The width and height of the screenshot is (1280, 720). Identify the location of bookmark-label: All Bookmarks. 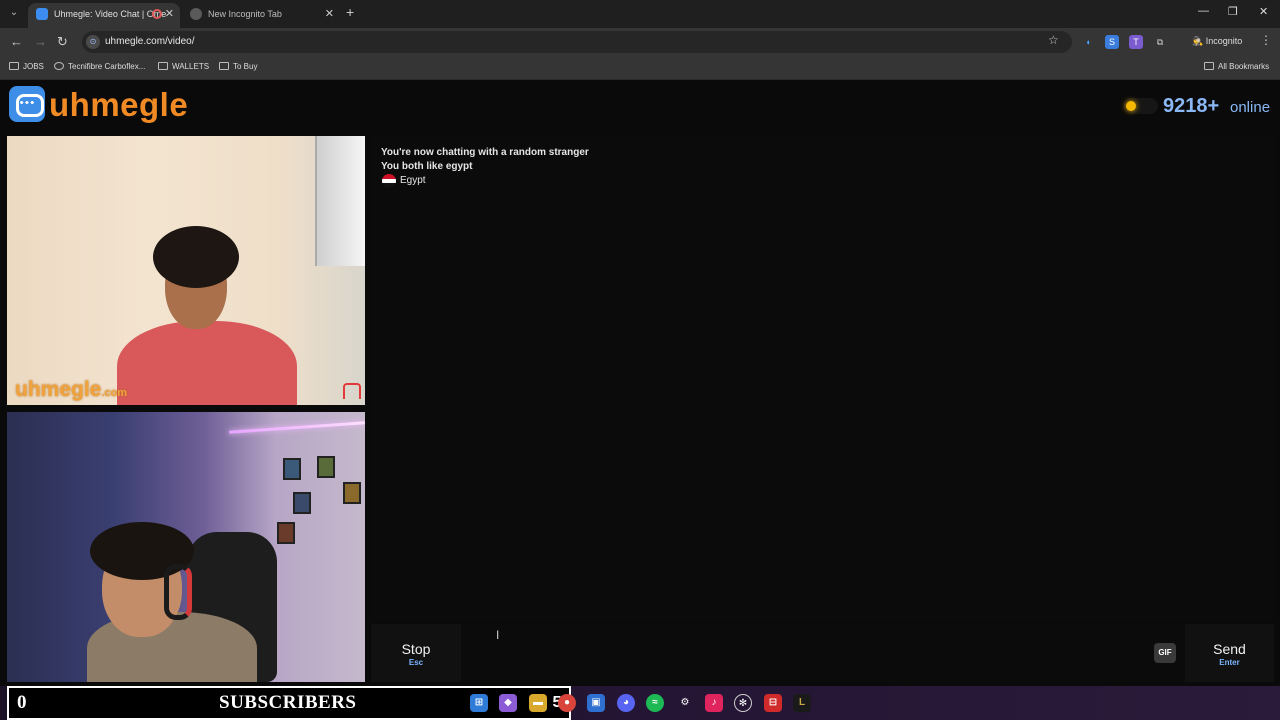
(1244, 66).